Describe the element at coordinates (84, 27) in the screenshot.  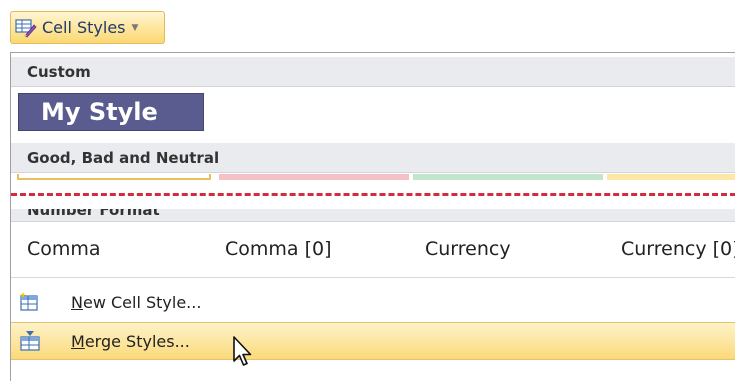
I see `cell-styles-label: Cell Styles` at that location.